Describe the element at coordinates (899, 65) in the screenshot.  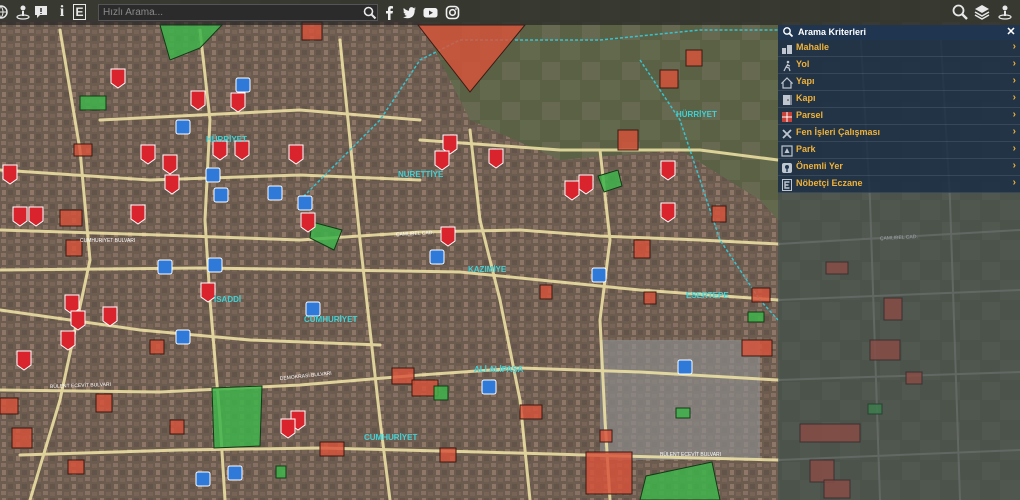
I see `criteria-item-yol: Yol ›` at that location.